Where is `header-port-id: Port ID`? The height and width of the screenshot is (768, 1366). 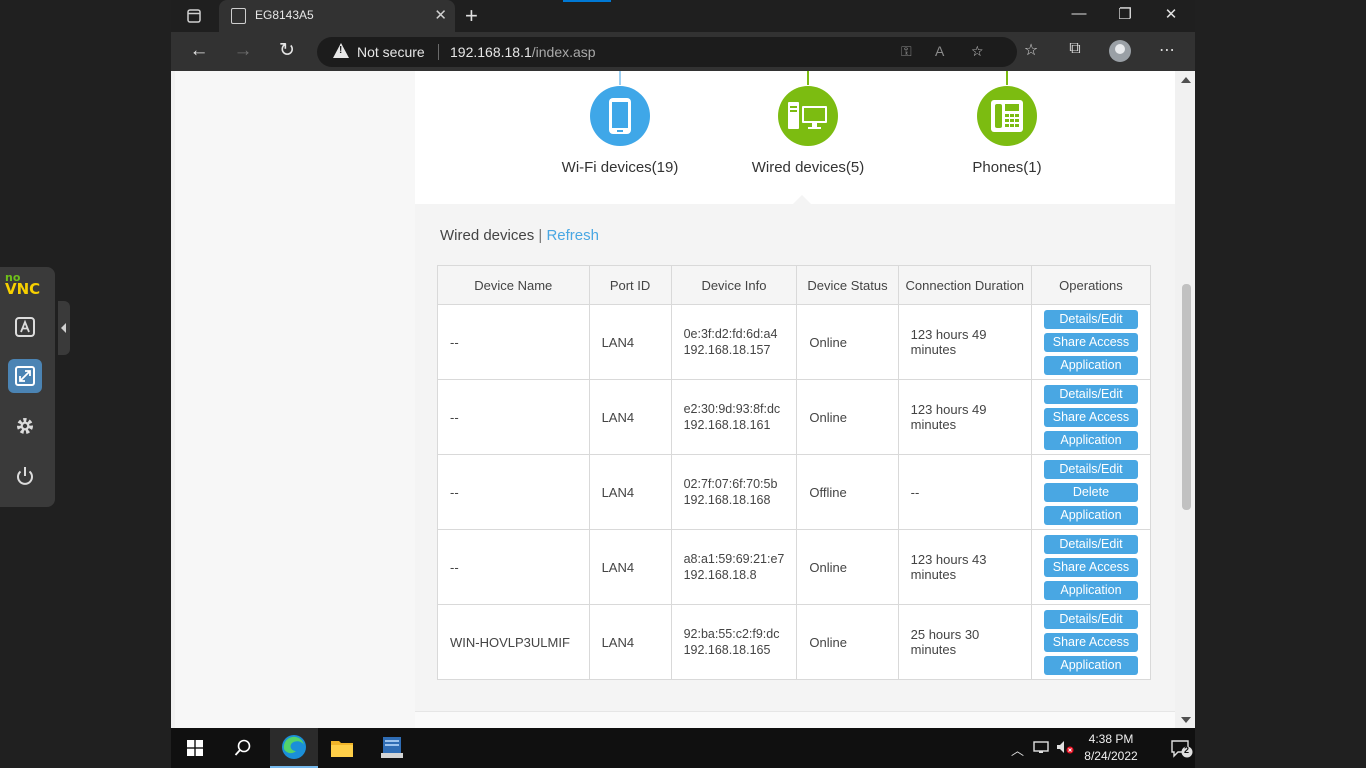
header-port-id: Port ID is located at coordinates (630, 285).